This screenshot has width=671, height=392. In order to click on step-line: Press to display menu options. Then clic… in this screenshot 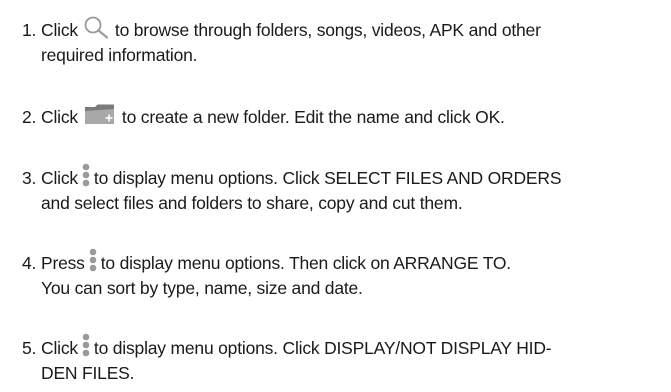, I will do `click(276, 263)`.